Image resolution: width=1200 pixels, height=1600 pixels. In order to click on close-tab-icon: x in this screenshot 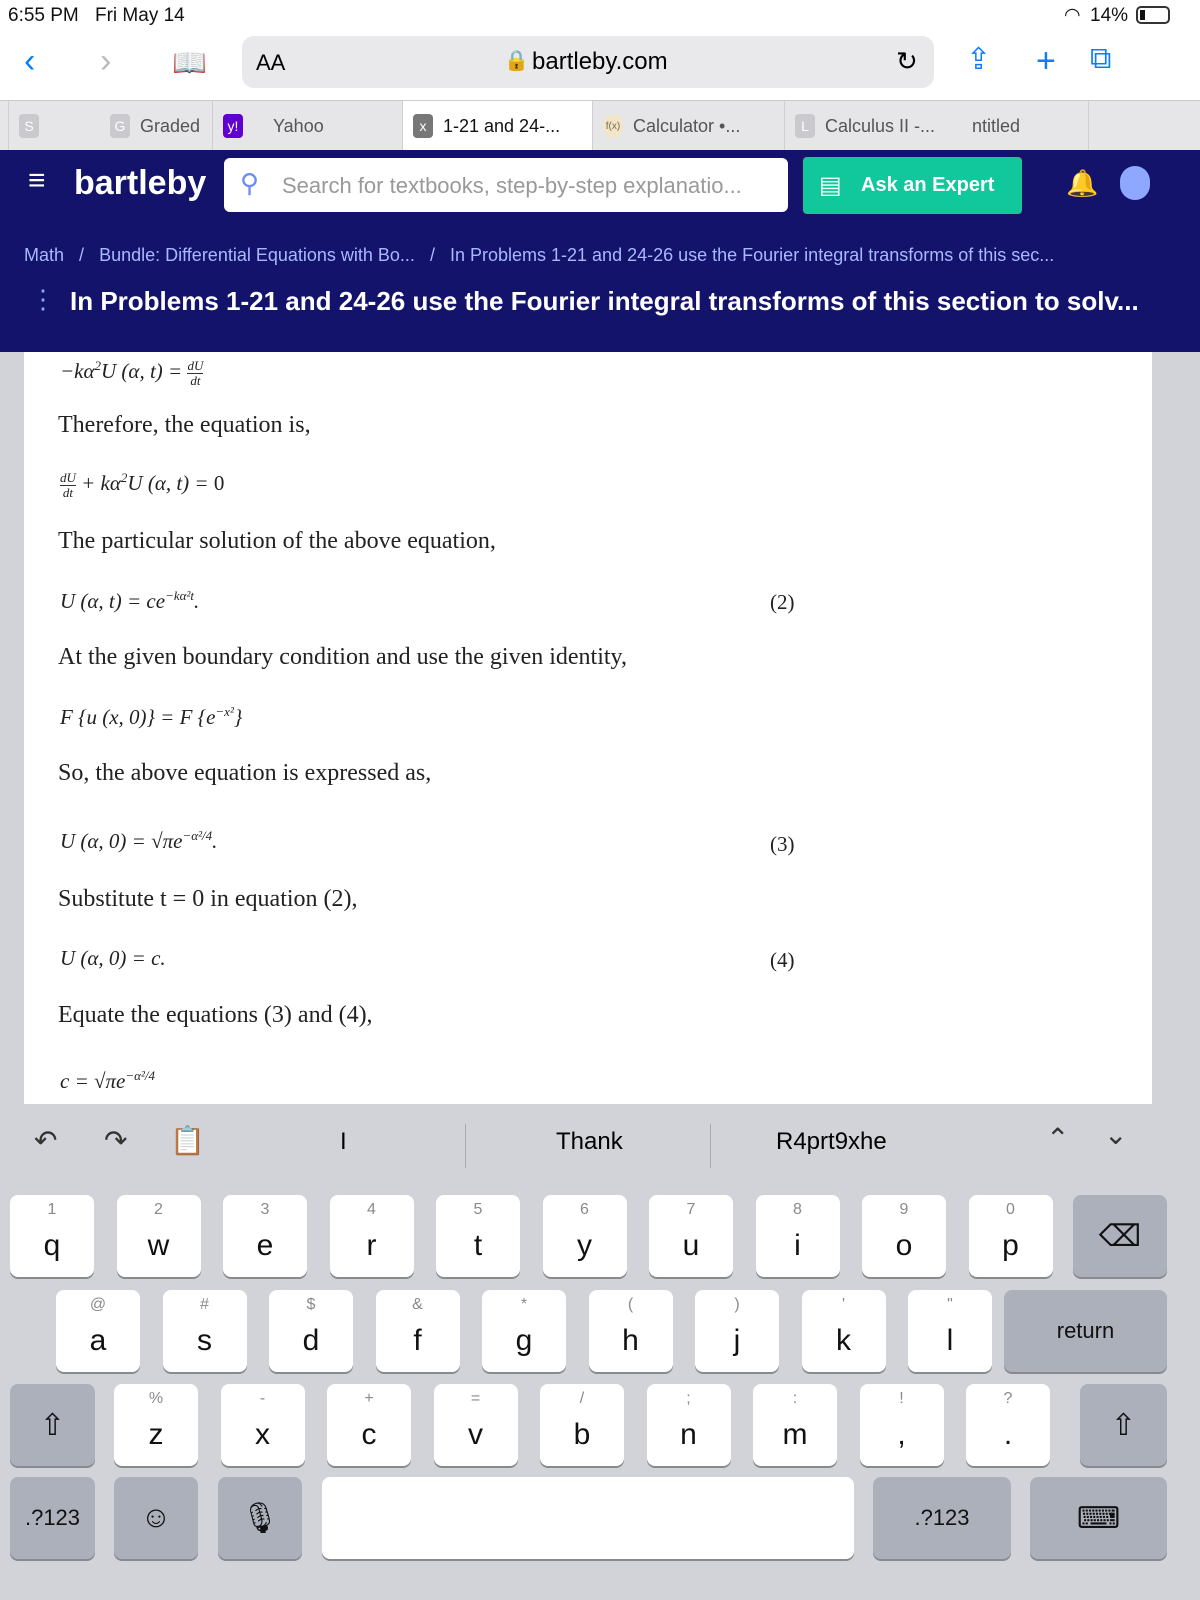, I will do `click(423, 126)`.